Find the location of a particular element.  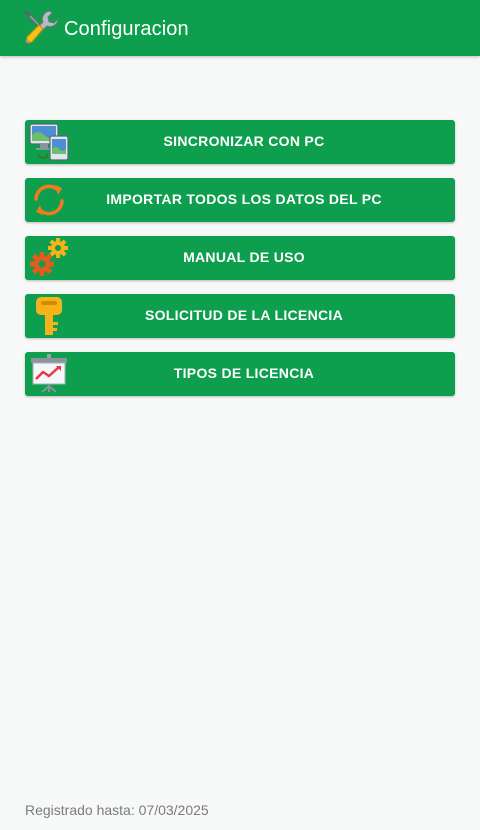

refresh-arrows-icon is located at coordinates (49, 200).